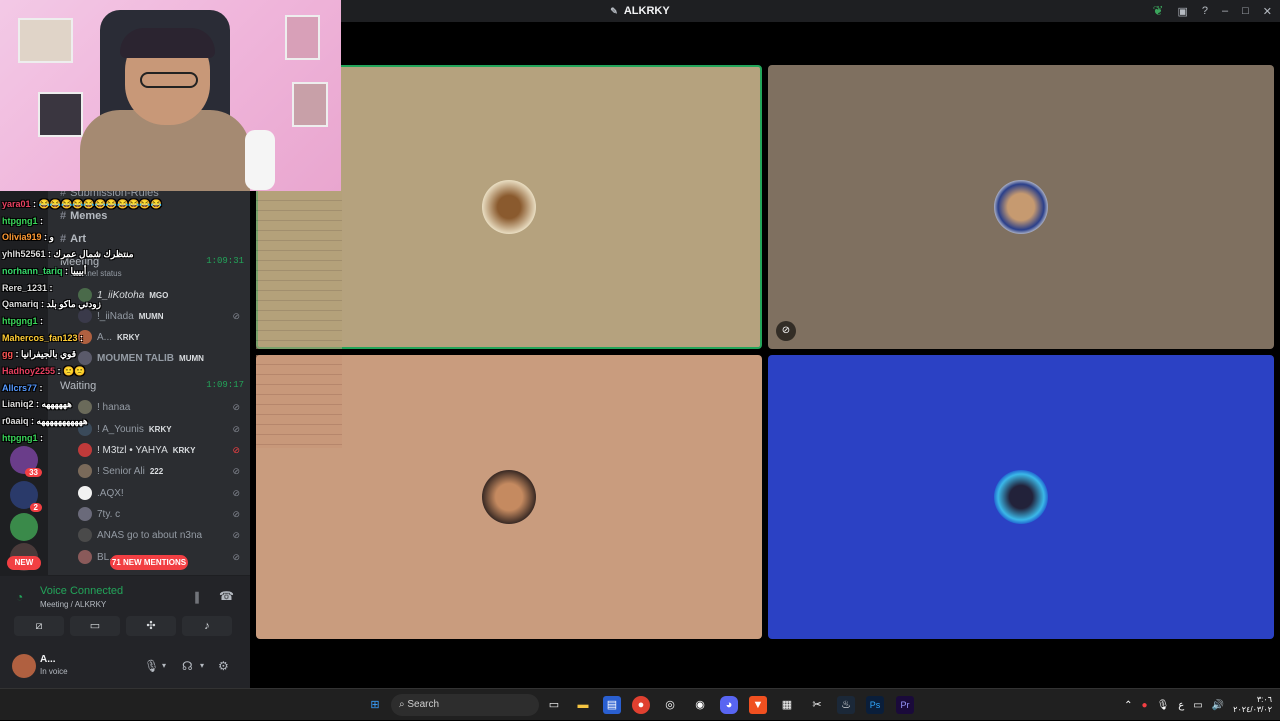  I want to click on hash-icon: #, so click(63, 239).